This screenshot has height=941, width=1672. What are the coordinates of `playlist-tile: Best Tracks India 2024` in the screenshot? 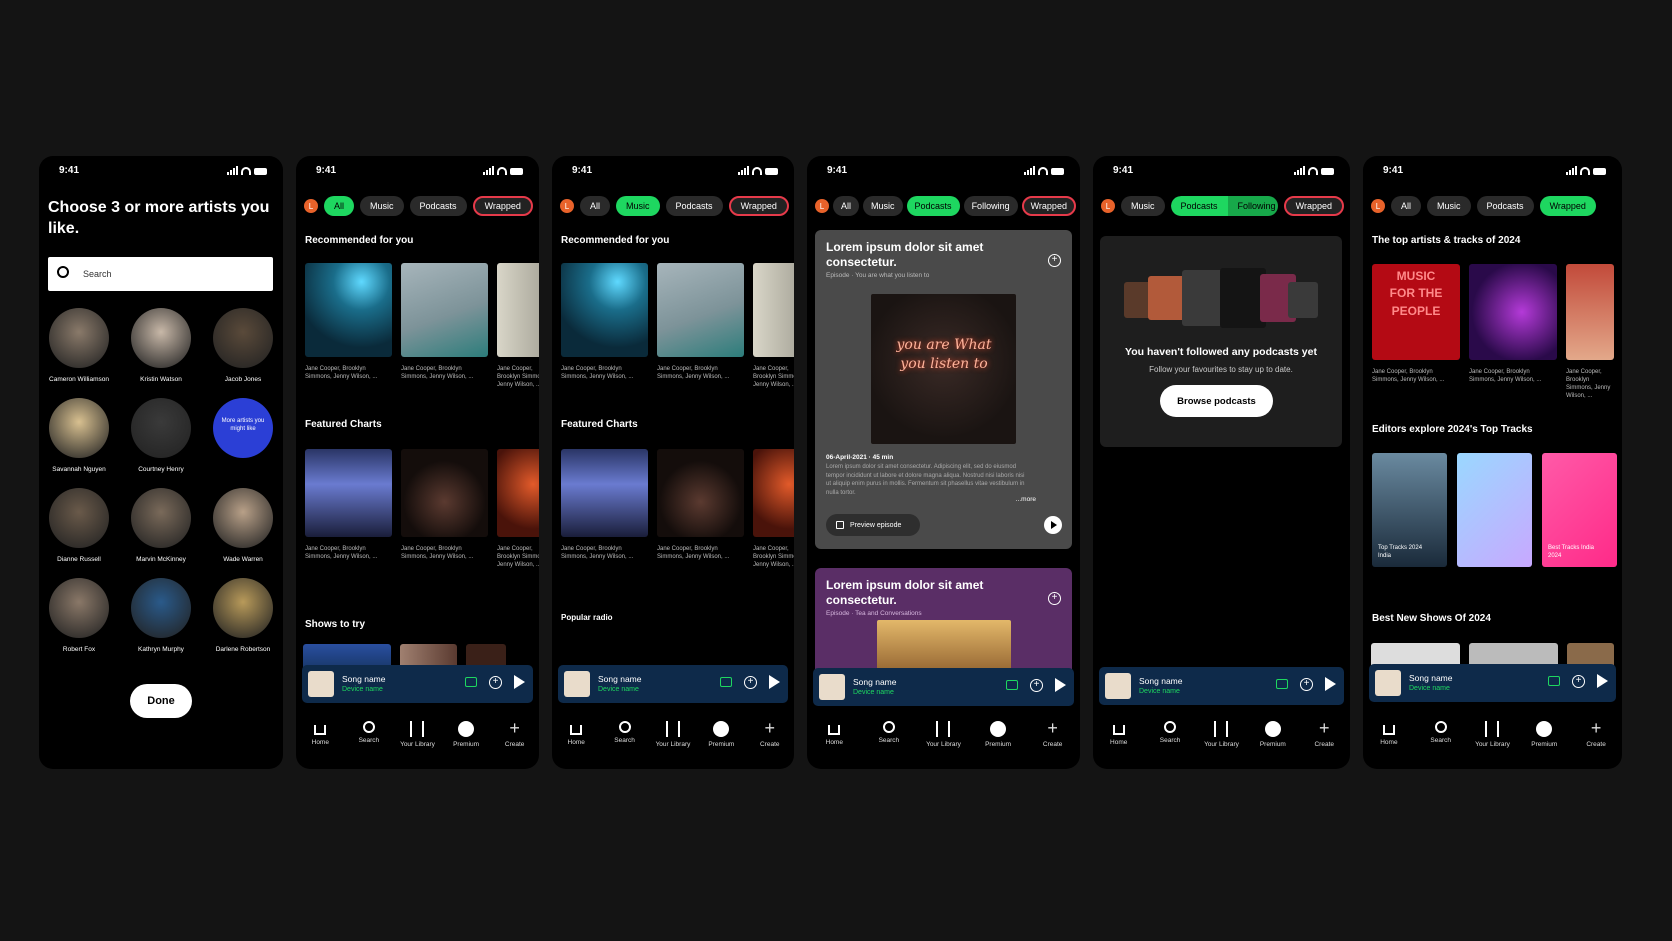 It's located at (1579, 510).